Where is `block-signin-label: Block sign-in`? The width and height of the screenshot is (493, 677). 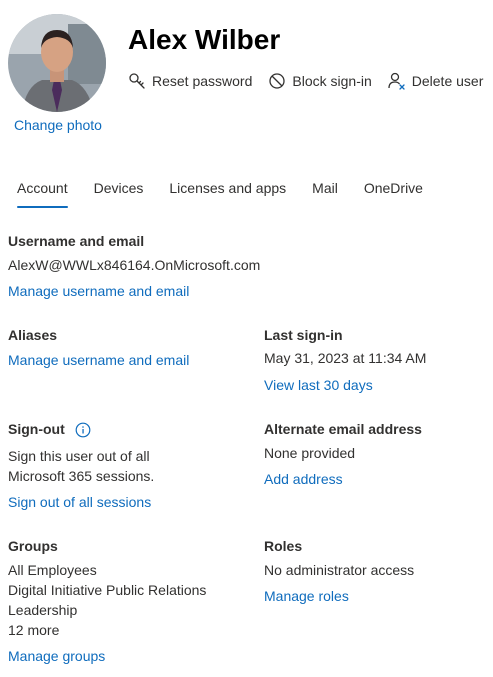 block-signin-label: Block sign-in is located at coordinates (332, 81).